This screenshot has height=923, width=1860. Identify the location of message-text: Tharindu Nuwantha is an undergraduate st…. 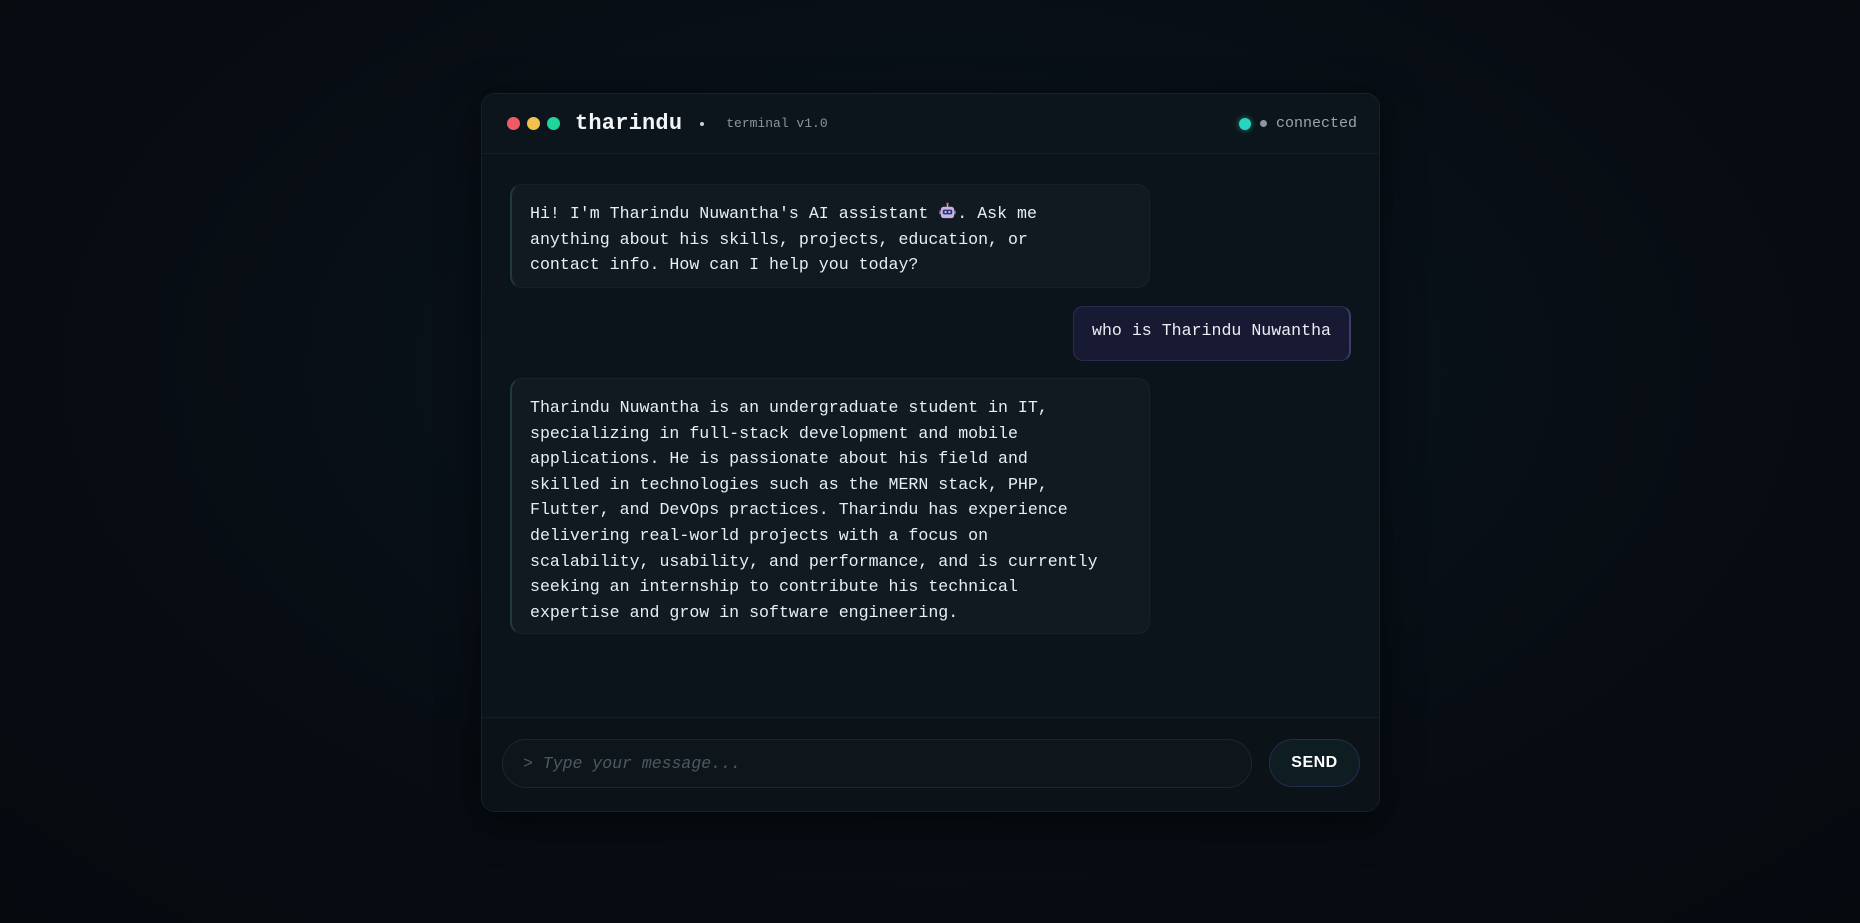
(814, 510).